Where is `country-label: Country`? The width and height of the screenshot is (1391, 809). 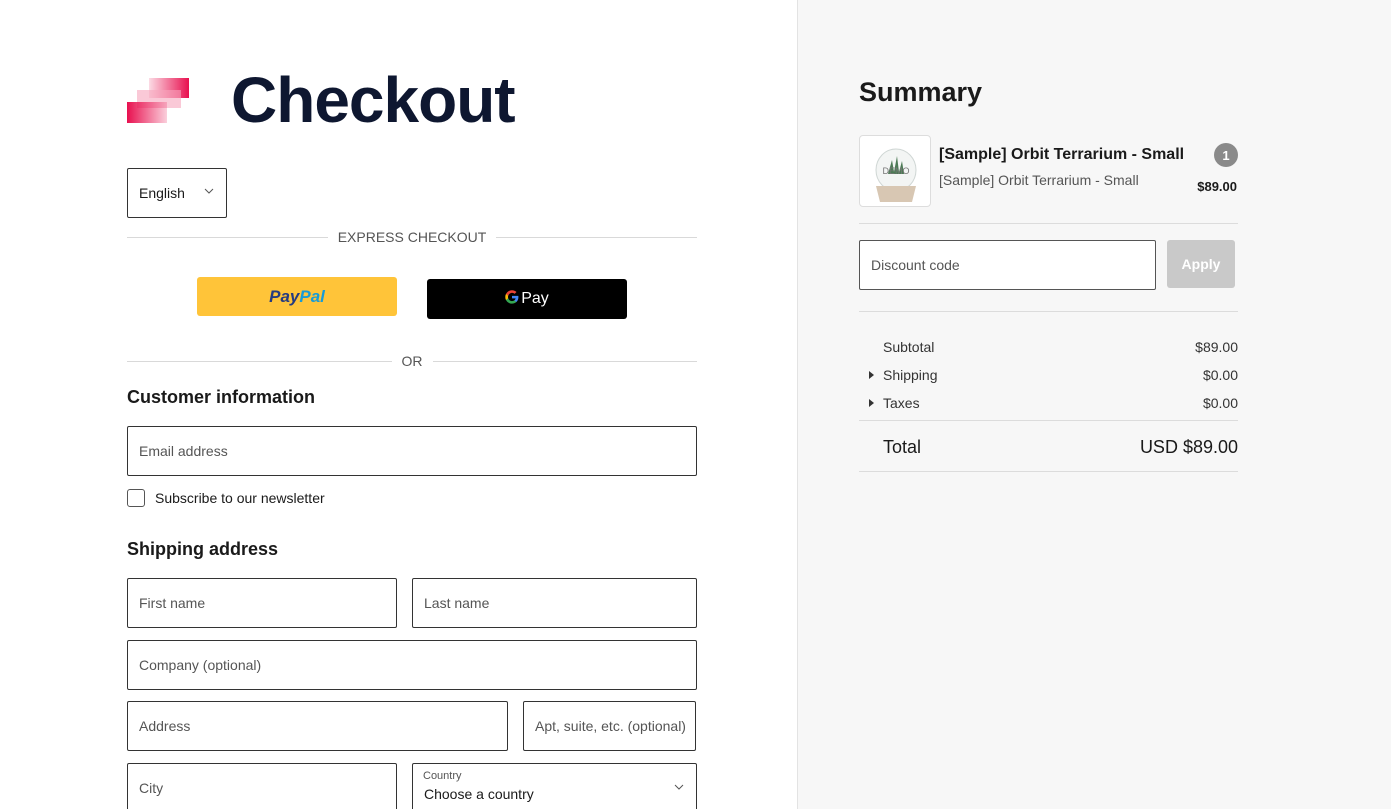
country-label: Country is located at coordinates (442, 776).